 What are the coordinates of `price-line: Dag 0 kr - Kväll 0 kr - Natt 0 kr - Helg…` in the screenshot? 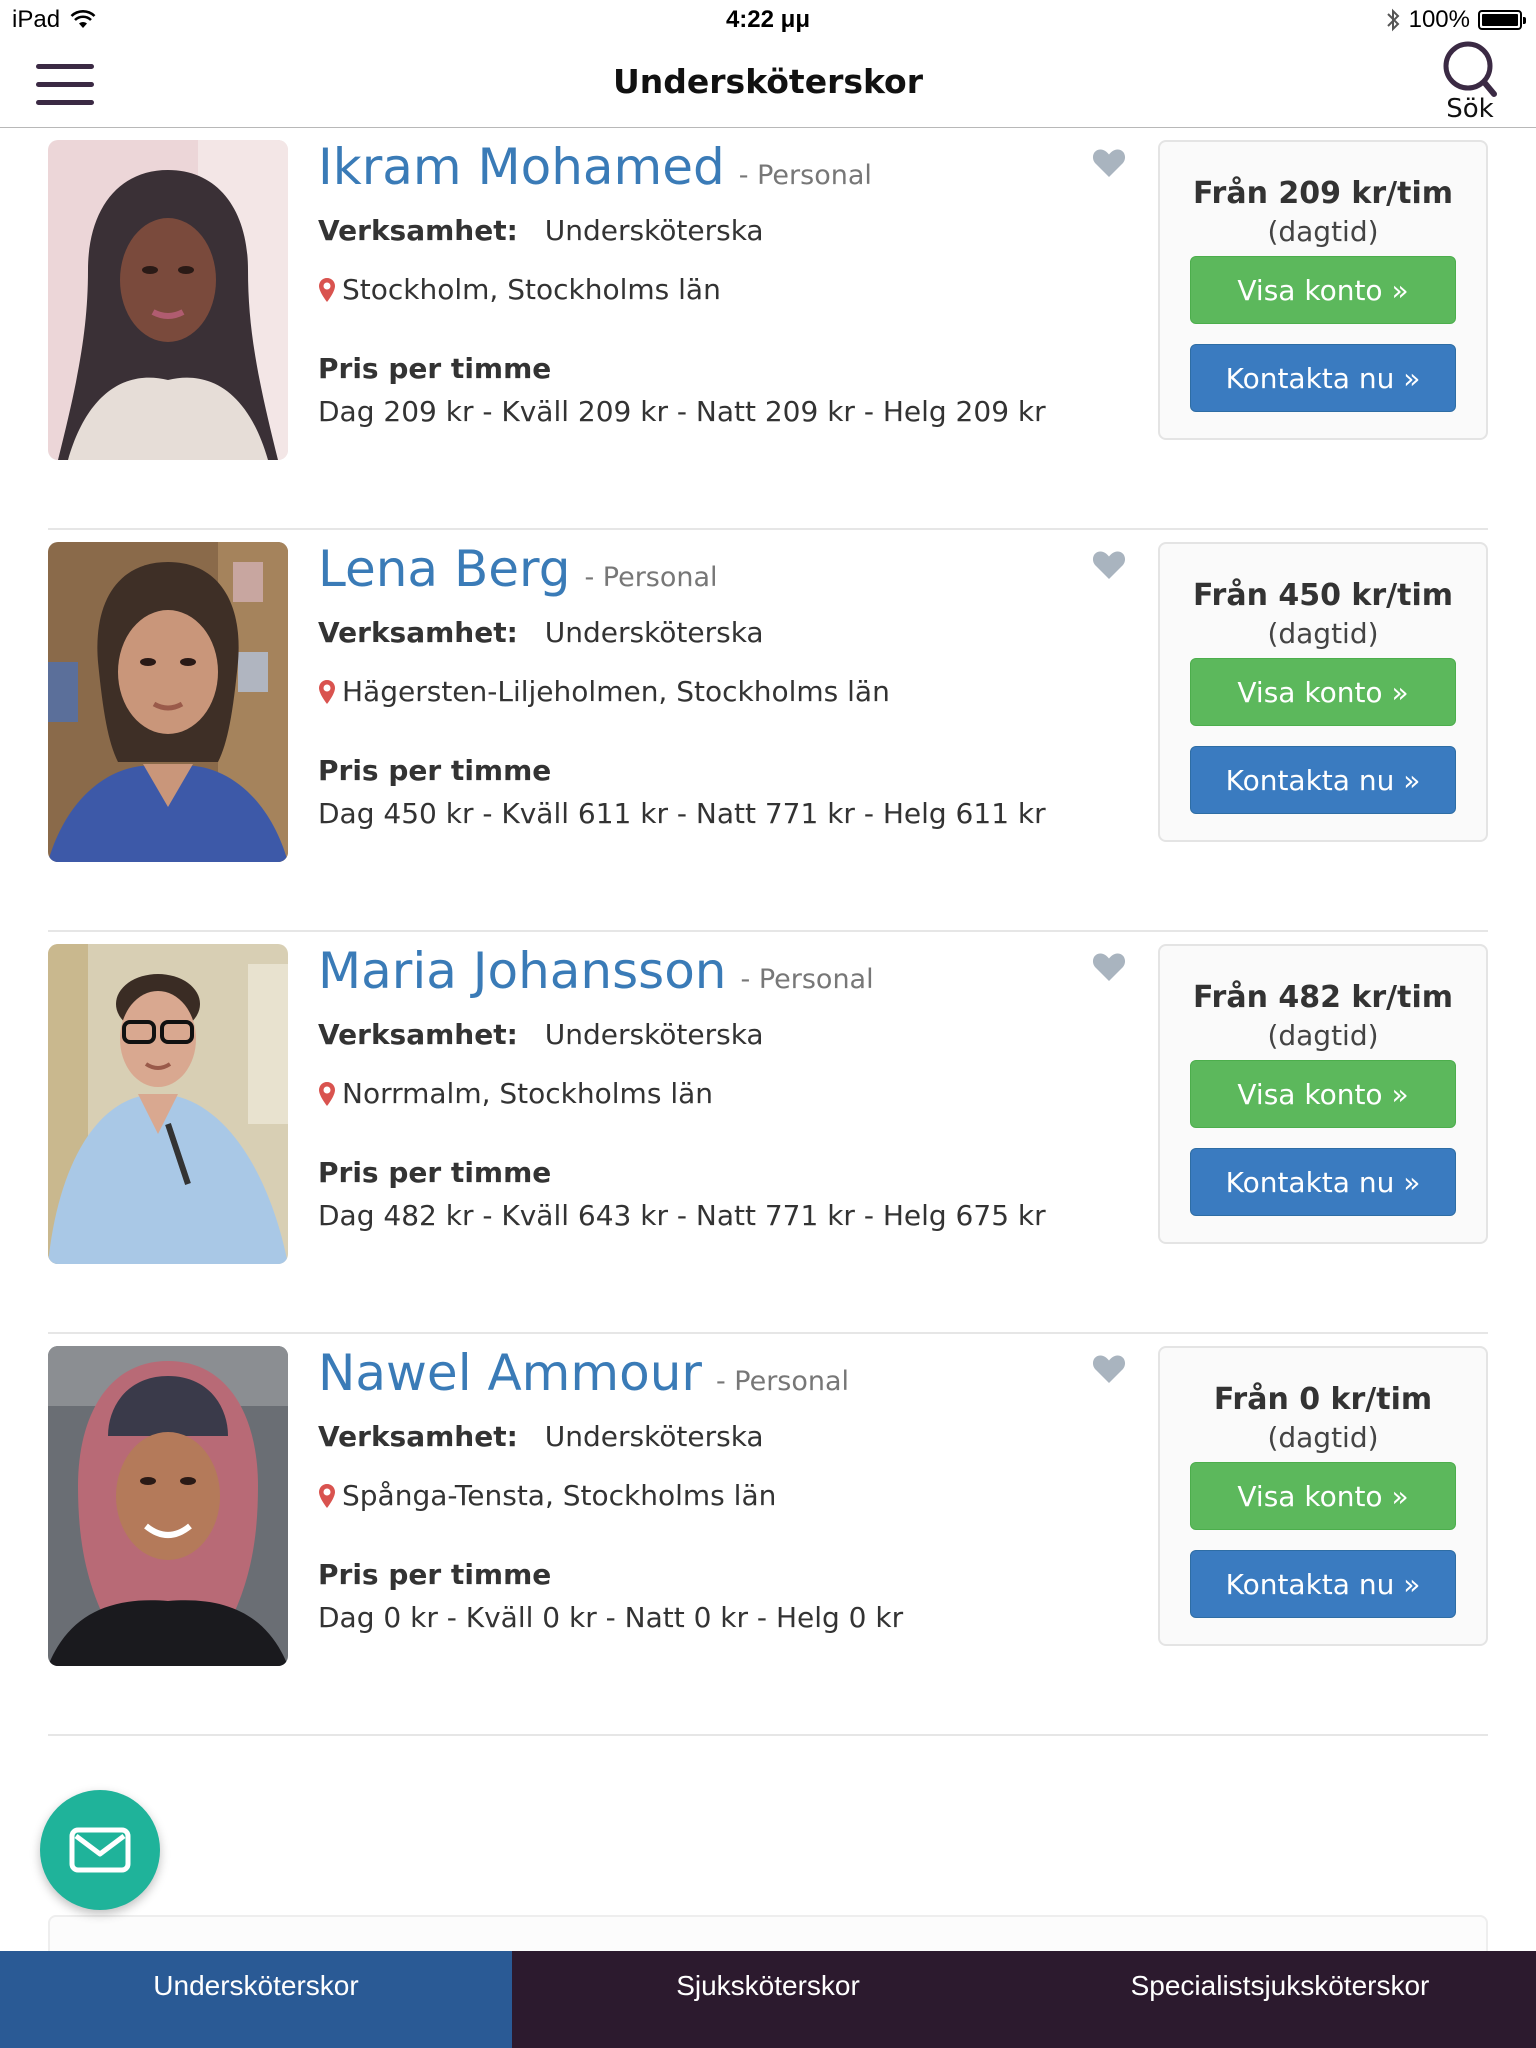 It's located at (611, 1617).